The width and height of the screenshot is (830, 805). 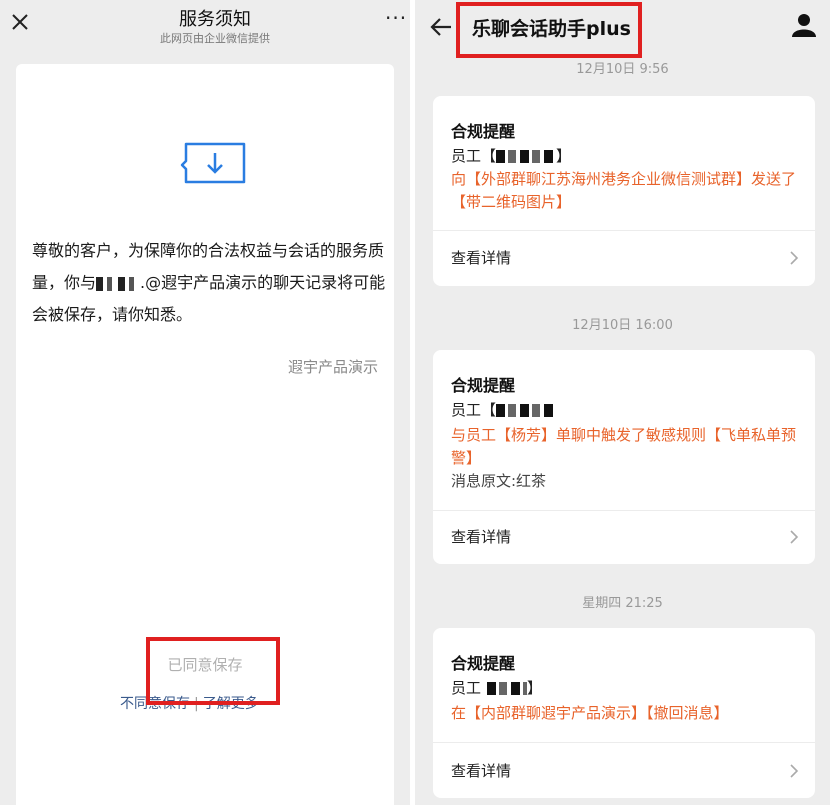 What do you see at coordinates (499, 481) in the screenshot?
I see `original-message-text: 消息原文:红茶` at bounding box center [499, 481].